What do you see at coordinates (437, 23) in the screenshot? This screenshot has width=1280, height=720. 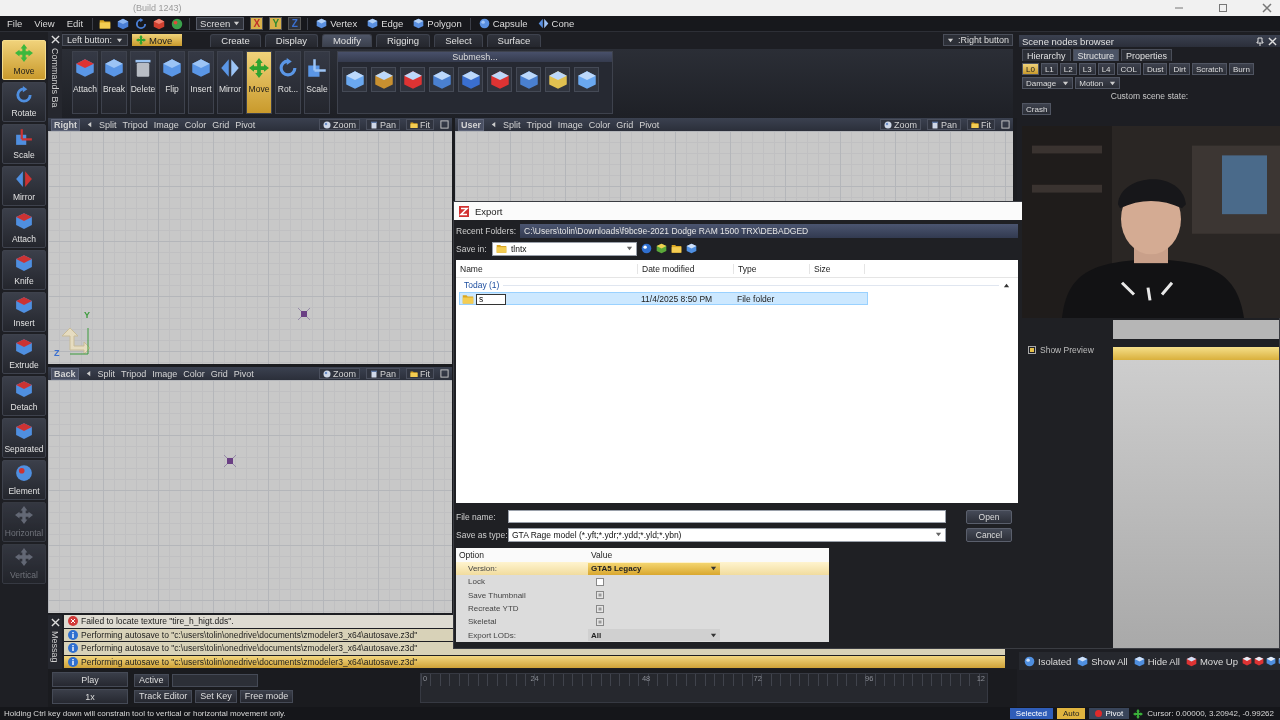 I see `selection-mode-button: Polygon` at bounding box center [437, 23].